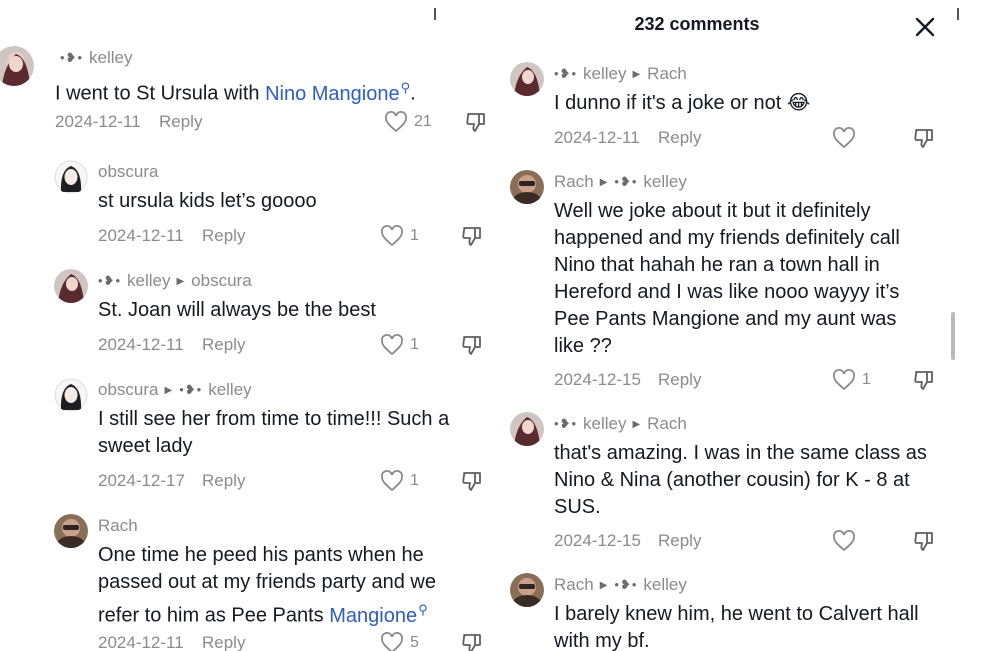  Describe the element at coordinates (953, 336) in the screenshot. I see `scrollbar-thumb` at that location.